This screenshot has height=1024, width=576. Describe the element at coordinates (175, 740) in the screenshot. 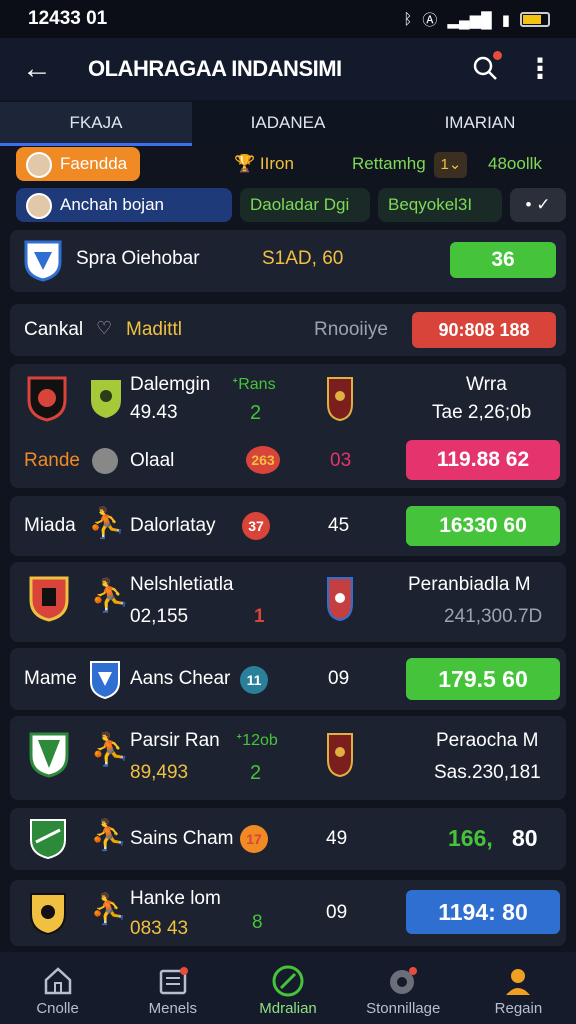

I see `team-name: Parsir Ran` at that location.